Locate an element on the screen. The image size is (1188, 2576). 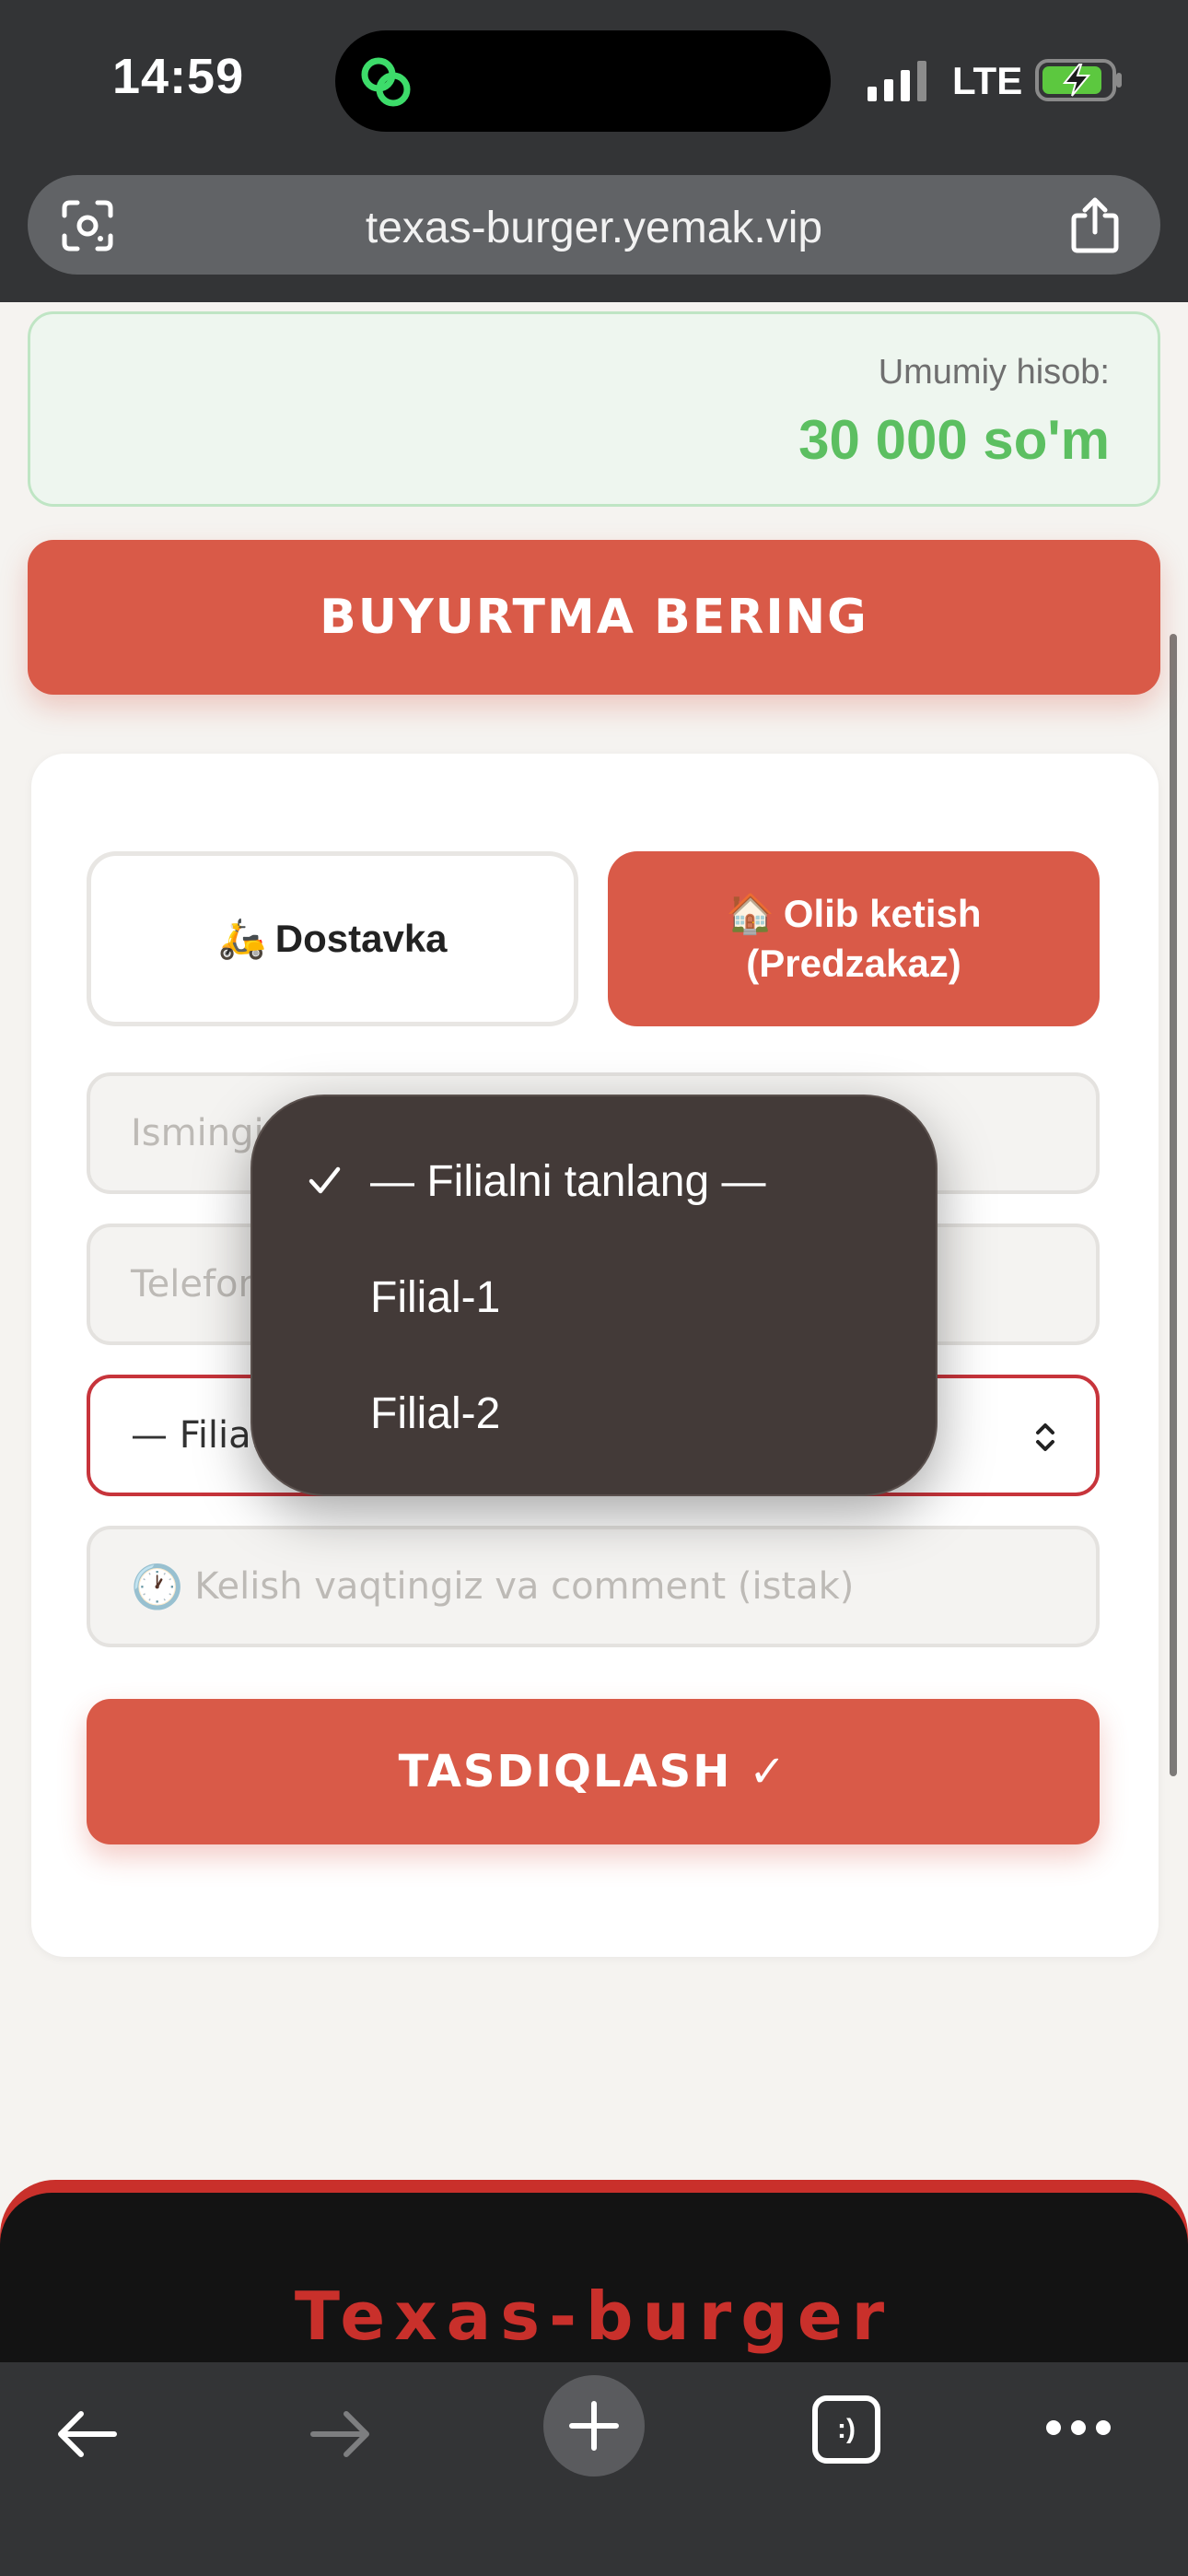
branch-dropdown-menu: — Filialni tanlang — Filial-1 Filial-2 is located at coordinates (594, 1295).